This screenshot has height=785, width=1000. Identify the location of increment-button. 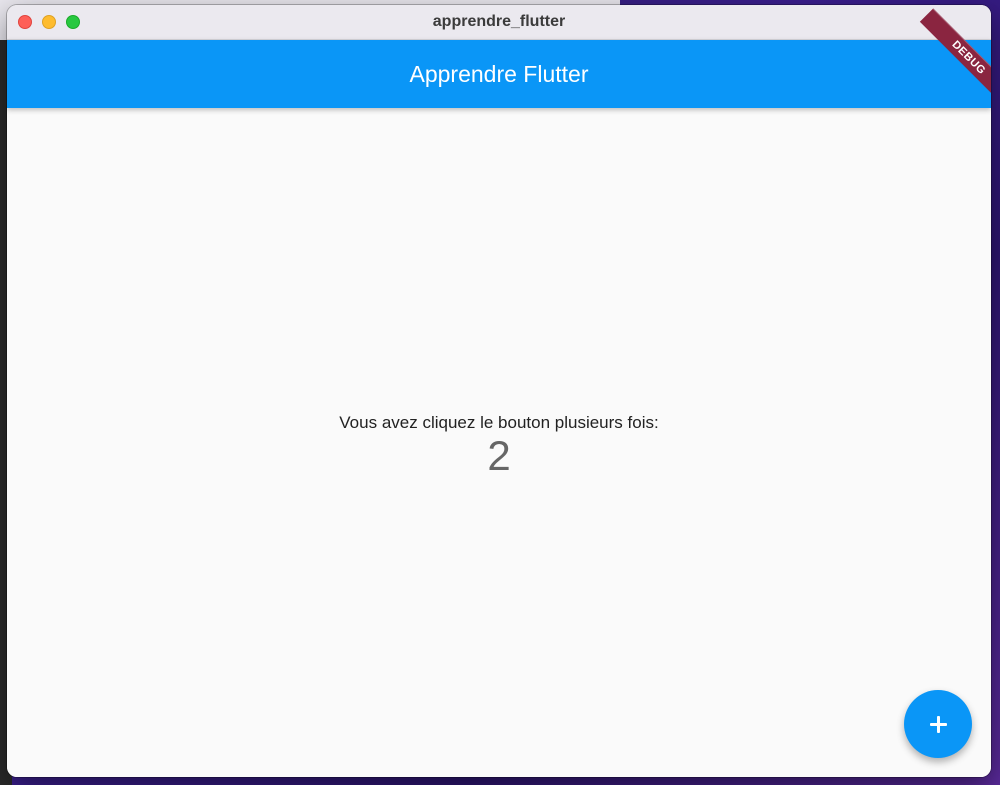
(938, 724).